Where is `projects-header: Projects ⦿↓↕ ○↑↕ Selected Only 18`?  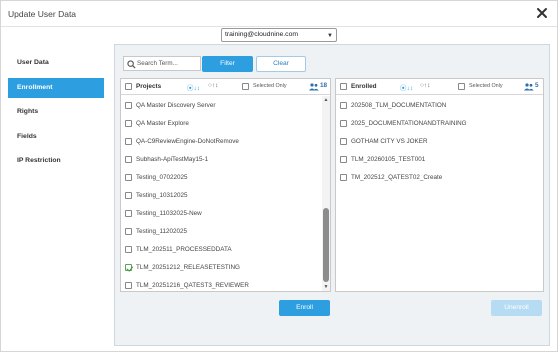 projects-header: Projects ⦿↓↕ ○↑↕ Selected Only 18 is located at coordinates (225, 87).